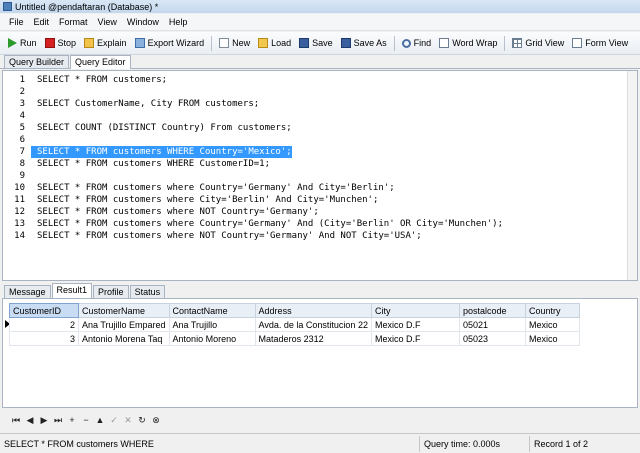 Image resolution: width=640 pixels, height=453 pixels. What do you see at coordinates (107, 22) in the screenshot?
I see `menu-view: View` at bounding box center [107, 22].